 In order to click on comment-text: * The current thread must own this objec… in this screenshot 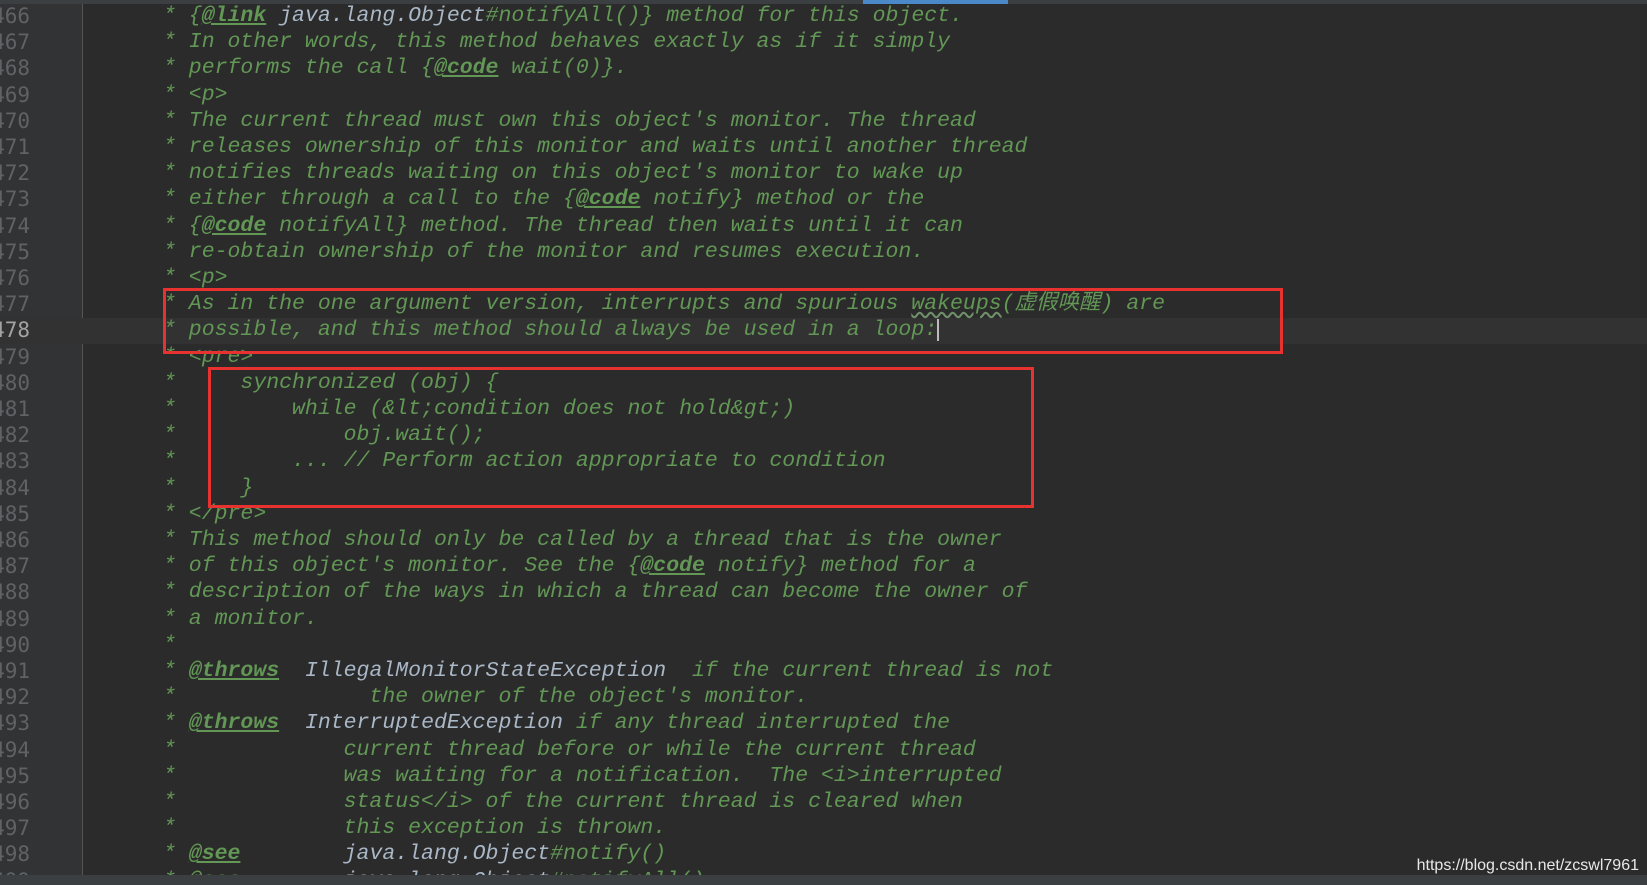, I will do `click(569, 120)`.